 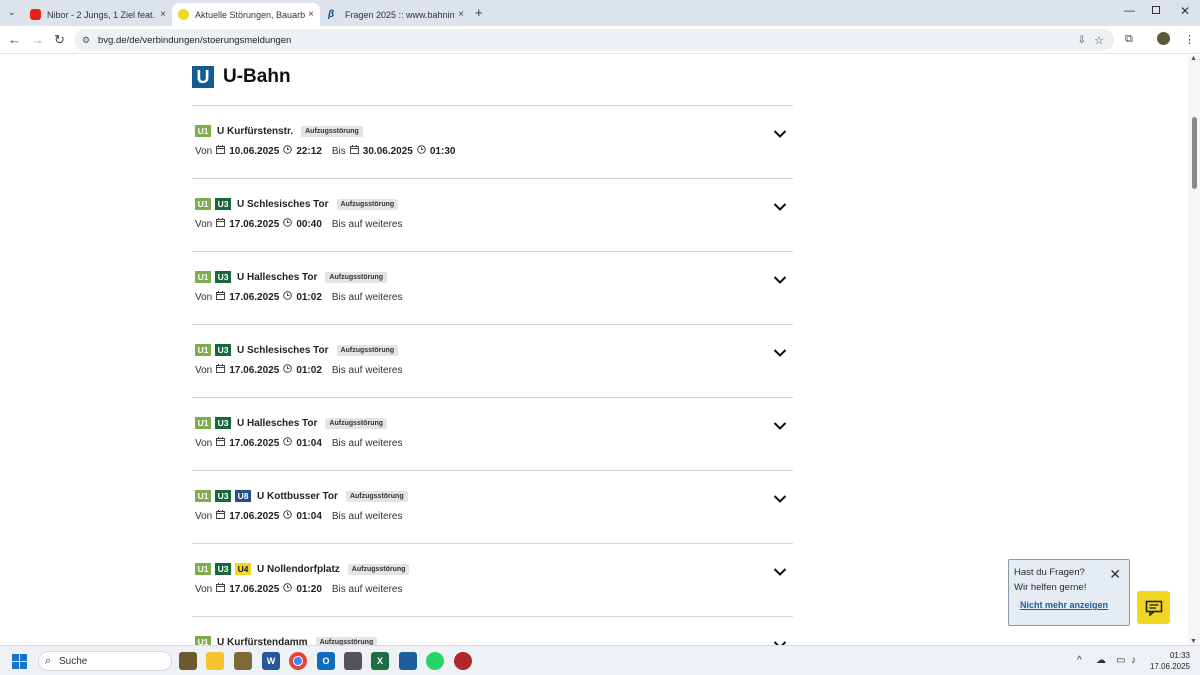 What do you see at coordinates (1120, 660) in the screenshot?
I see `network-icon: ▭` at bounding box center [1120, 660].